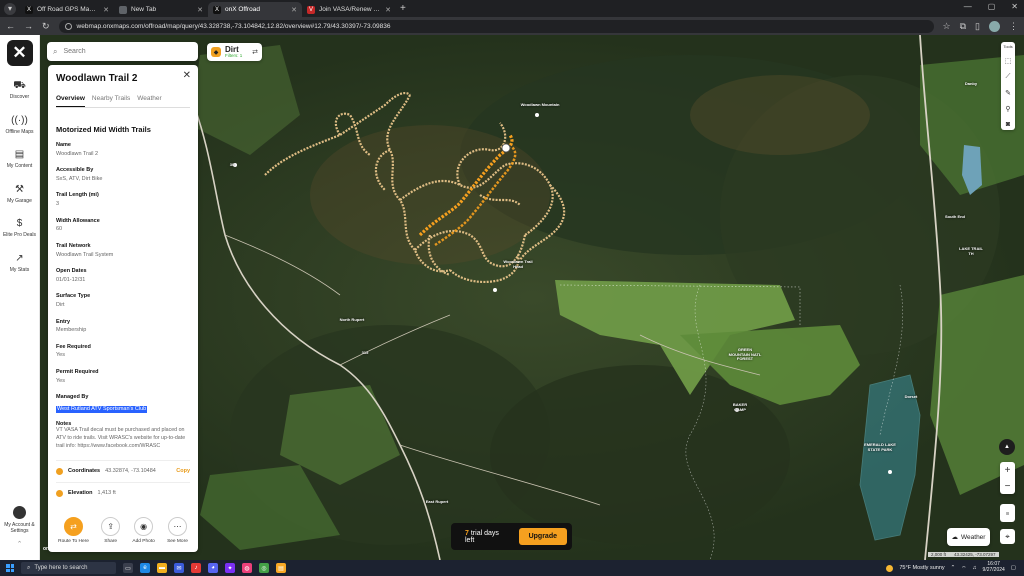 The image size is (1024, 576). What do you see at coordinates (177, 526) in the screenshot?
I see `more-icon: ⋯` at bounding box center [177, 526].